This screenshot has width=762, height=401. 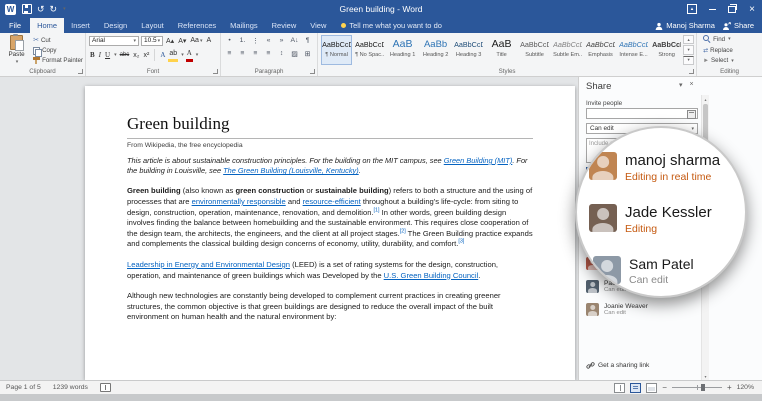 I want to click on clipboard-dialog-launcher-icon, so click(x=80, y=71).